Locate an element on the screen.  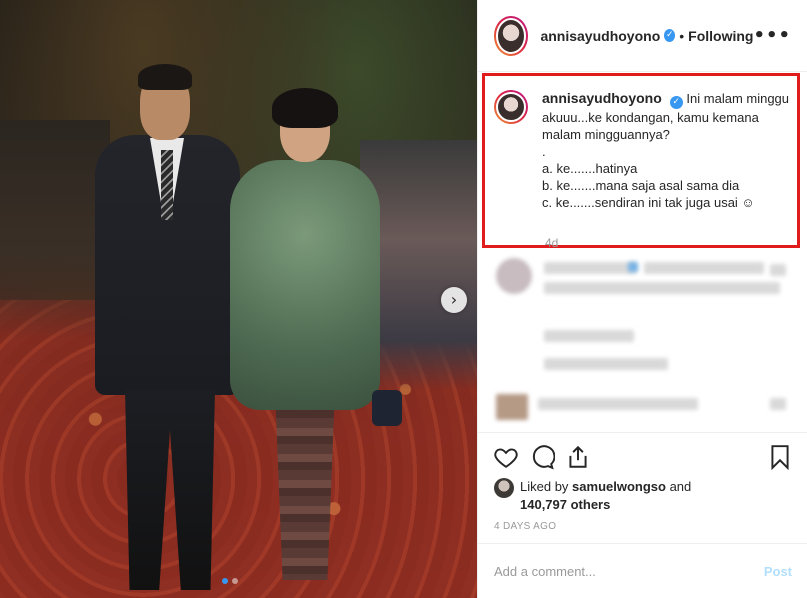
heart-icon is located at coordinates (506, 457).